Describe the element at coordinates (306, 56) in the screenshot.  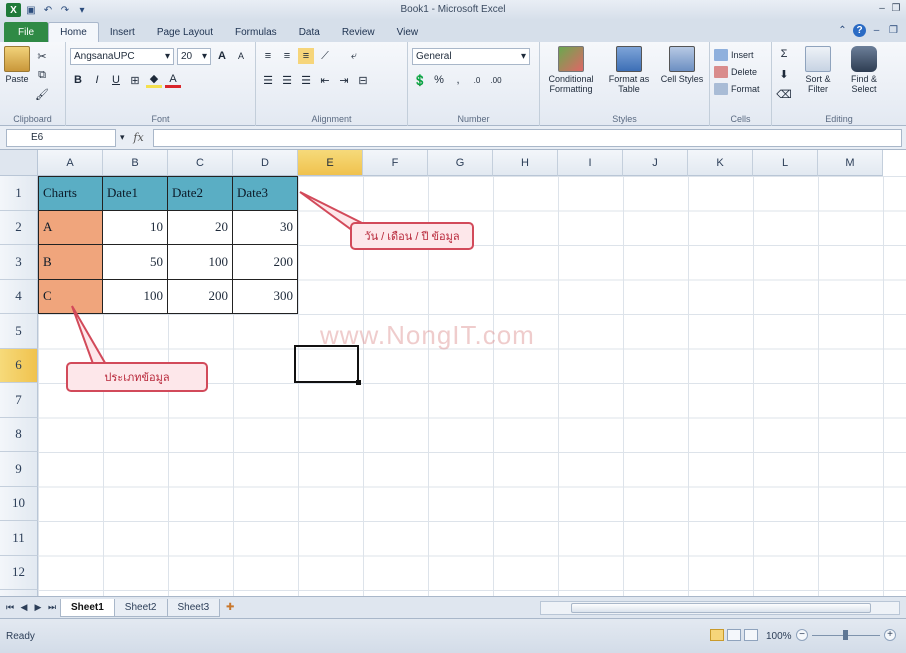
I see `align-bottom-icon: ≡` at that location.